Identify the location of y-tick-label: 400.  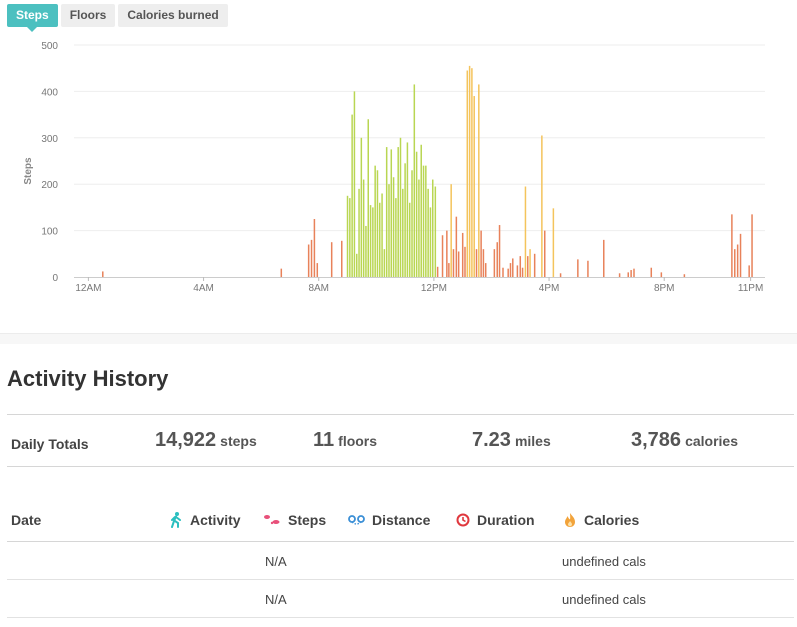
(49, 92).